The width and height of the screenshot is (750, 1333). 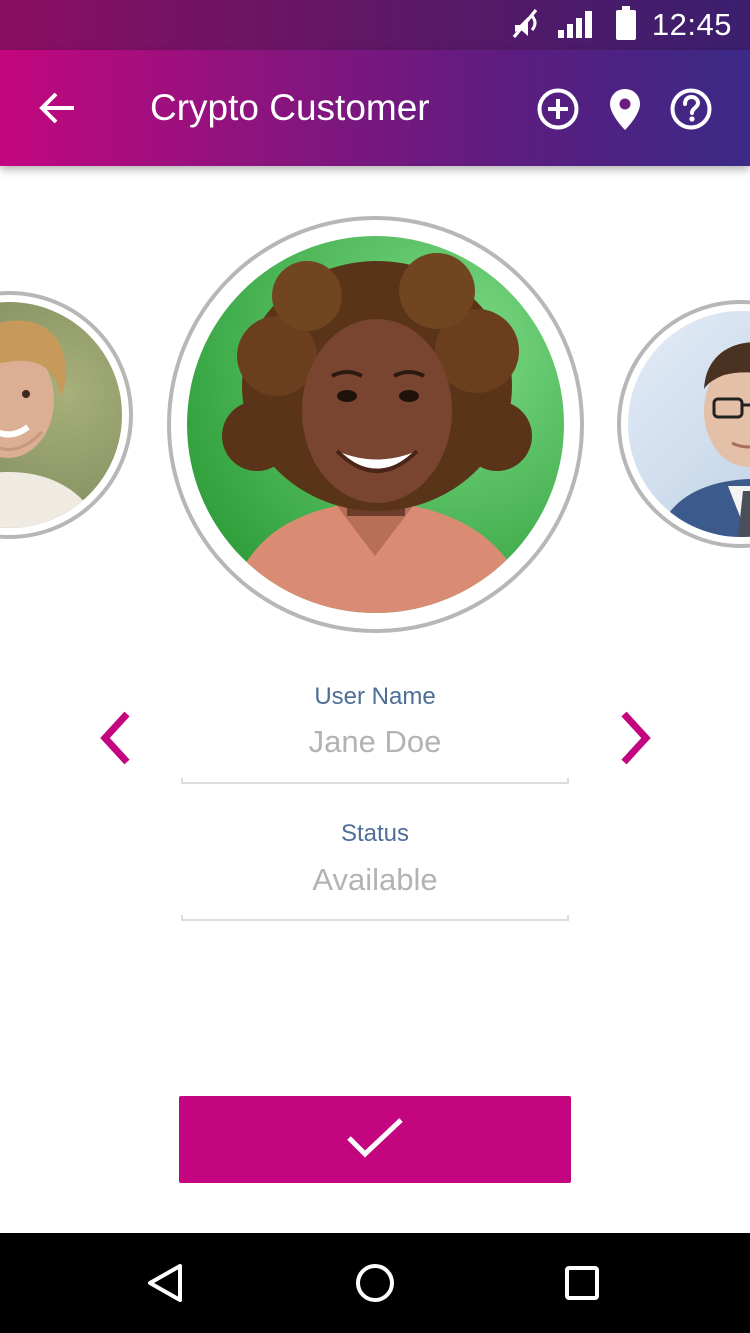 What do you see at coordinates (61, 415) in the screenshot?
I see `avatar-photo-previous` at bounding box center [61, 415].